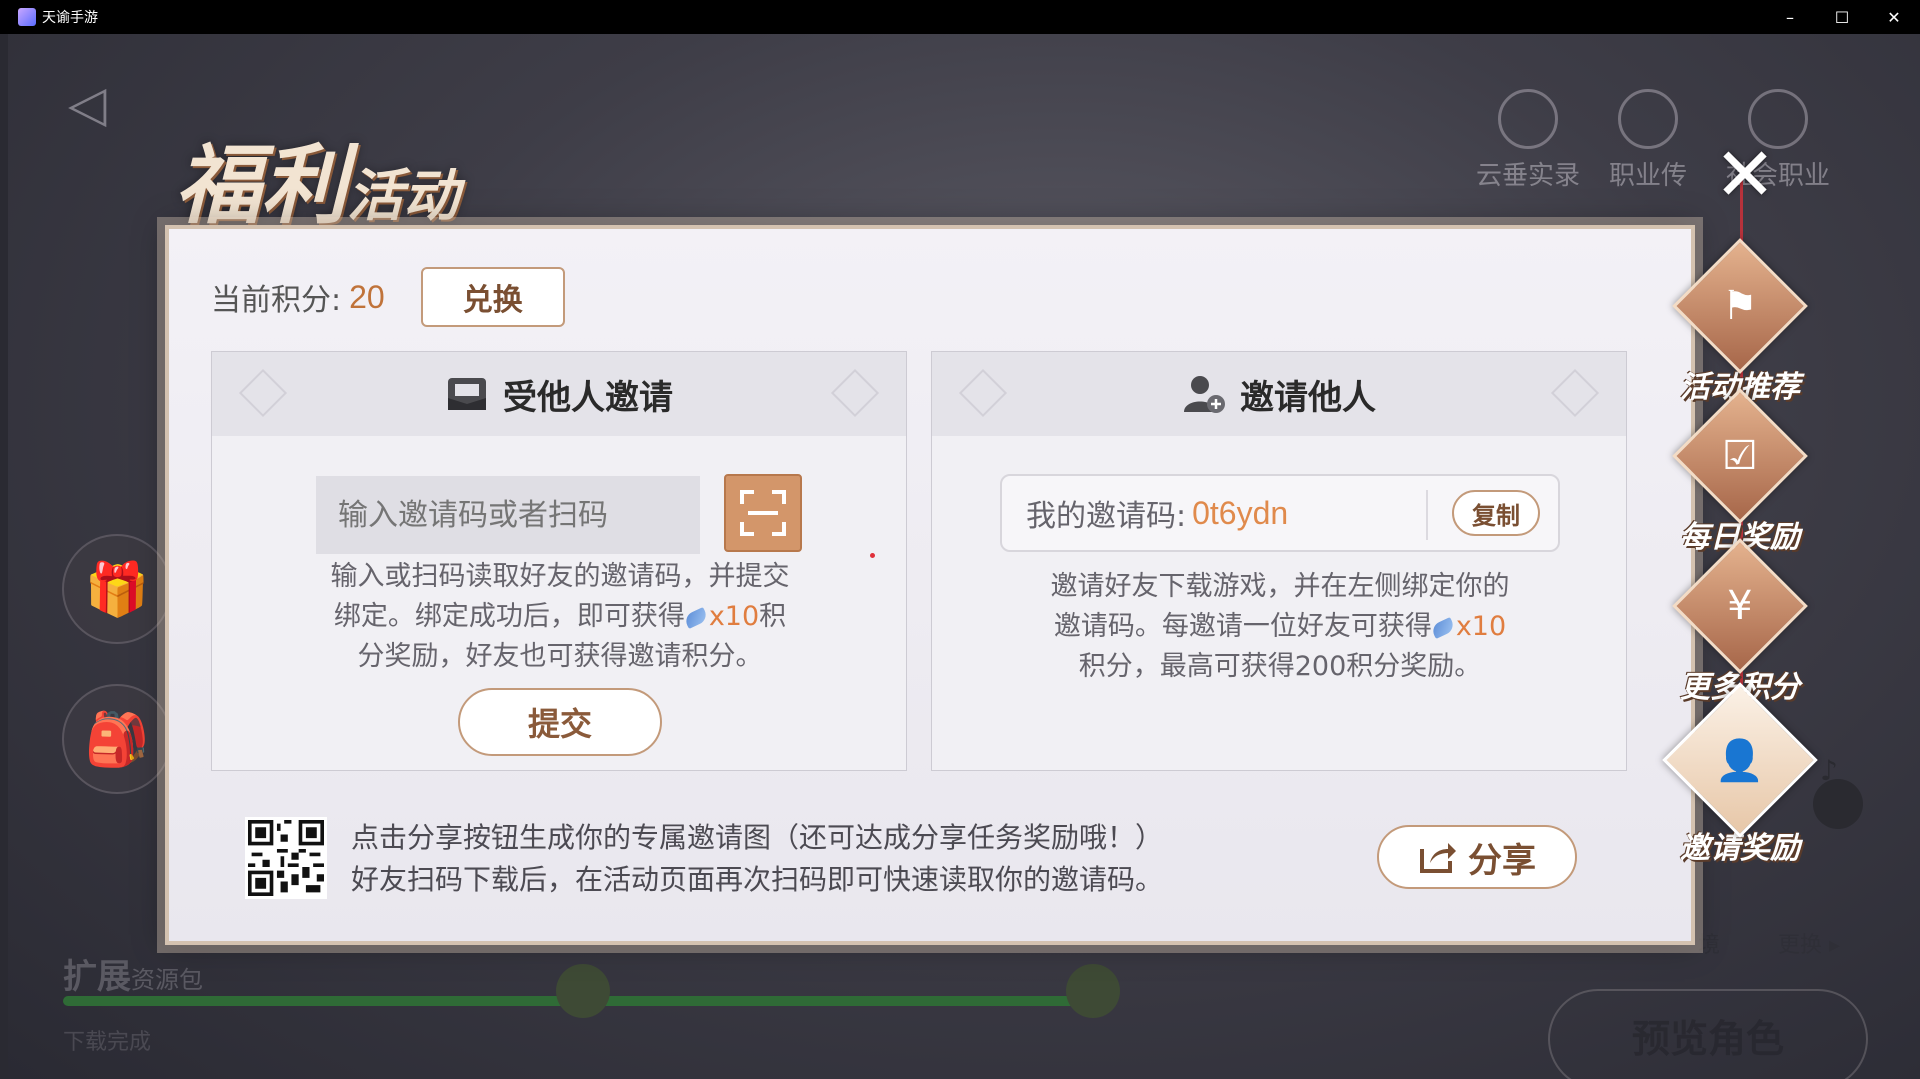  What do you see at coordinates (467, 394) in the screenshot?
I see `mail-icon` at bounding box center [467, 394].